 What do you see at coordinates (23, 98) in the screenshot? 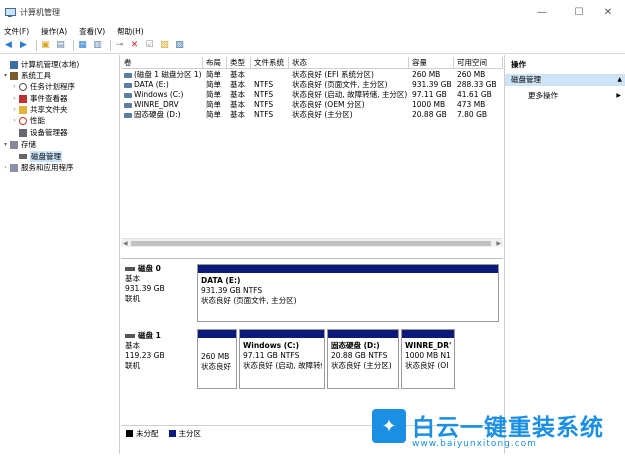
I see `event-viewer-icon` at bounding box center [23, 98].